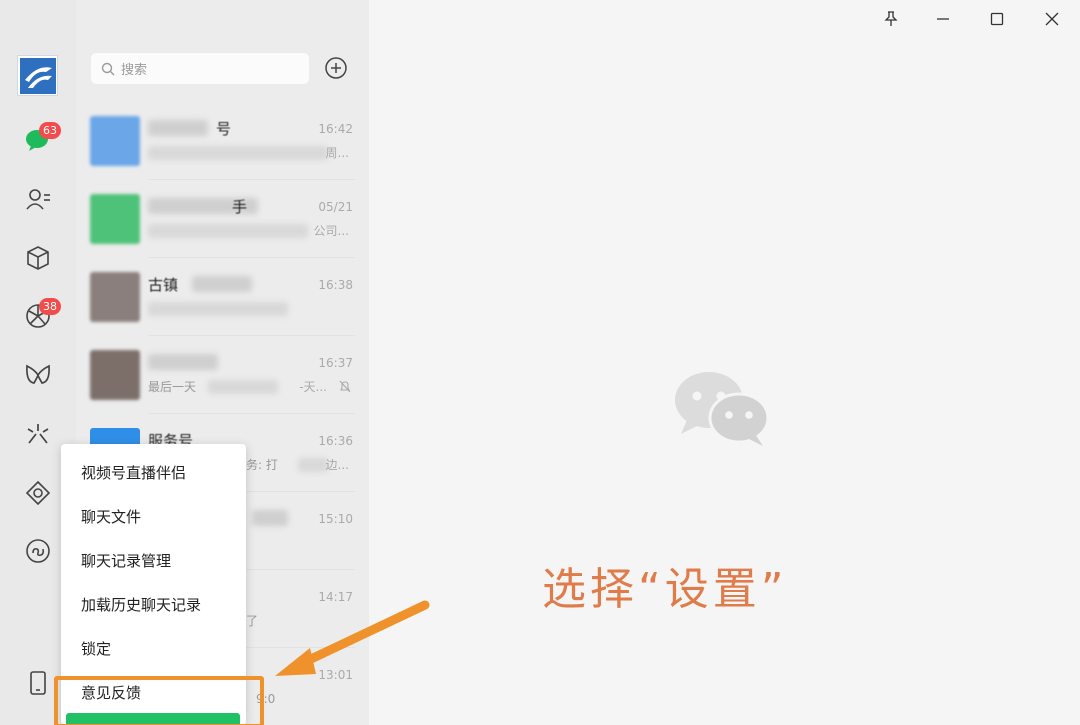 Image resolution: width=1080 pixels, height=725 pixels. What do you see at coordinates (38, 434) in the screenshot?
I see `search-discover-icon` at bounding box center [38, 434].